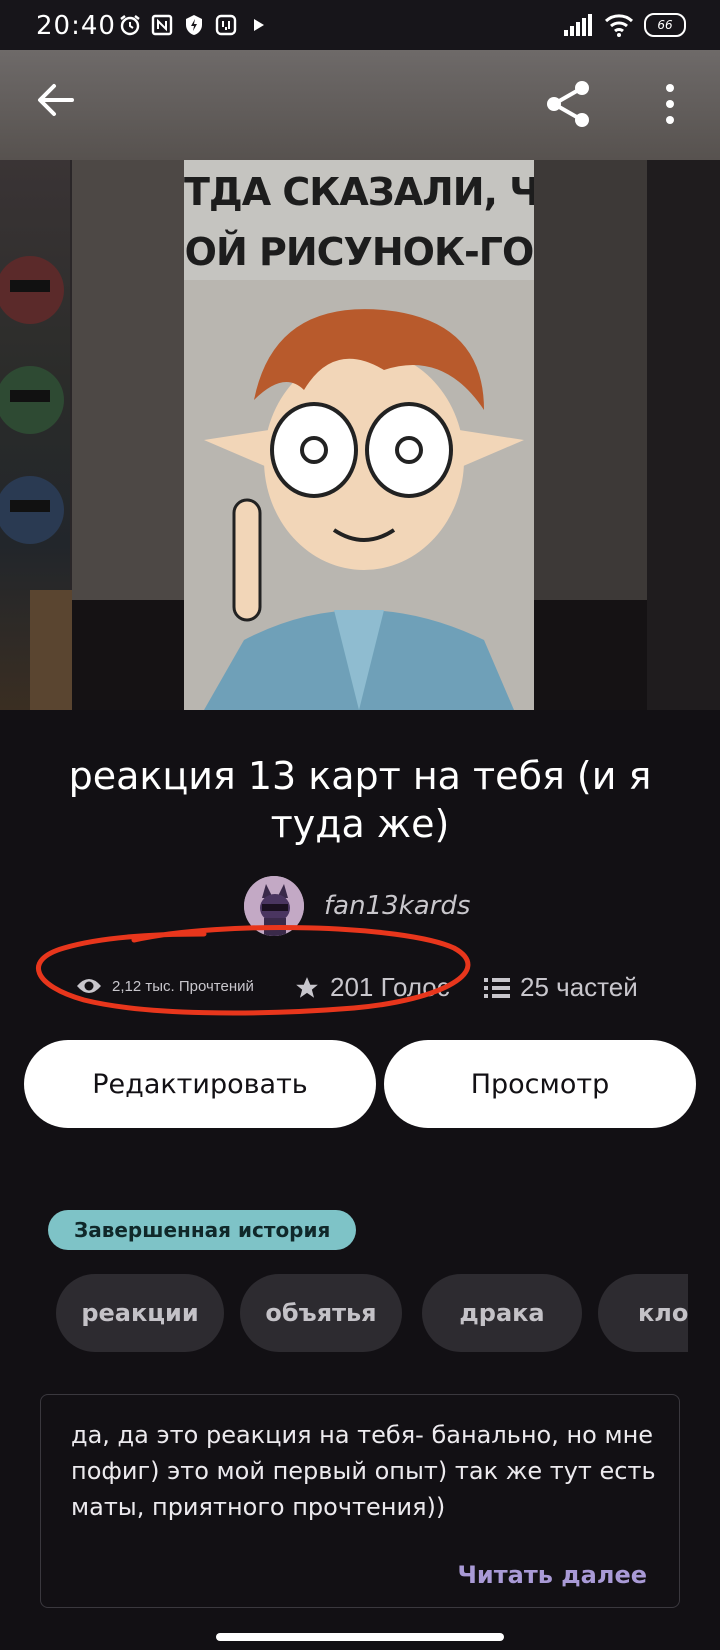 The image size is (720, 1650). What do you see at coordinates (502, 1313) in the screenshot?
I see `tag-chip: драка` at bounding box center [502, 1313].